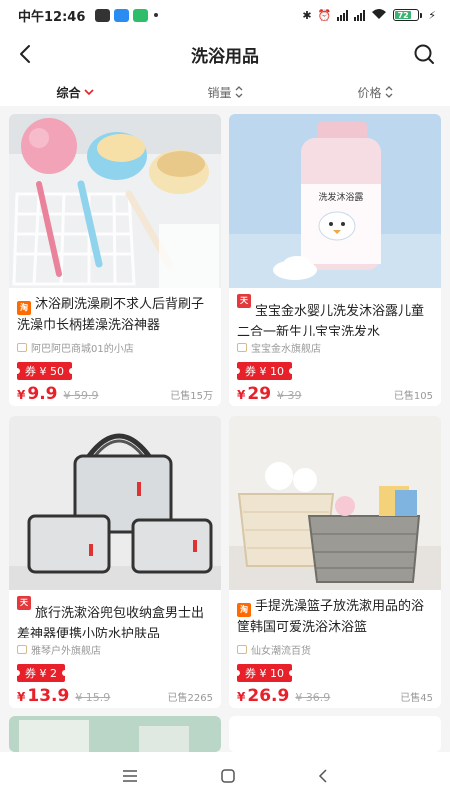 Image resolution: width=450 pixels, height=800 pixels. What do you see at coordinates (48, 696) in the screenshot?
I see `price: 13.9` at bounding box center [48, 696].